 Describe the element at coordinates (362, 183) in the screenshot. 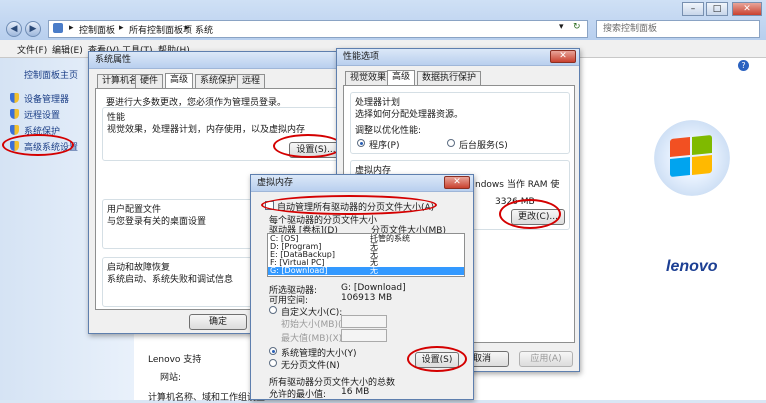

I see `dialog-title: 虚拟内存` at that location.